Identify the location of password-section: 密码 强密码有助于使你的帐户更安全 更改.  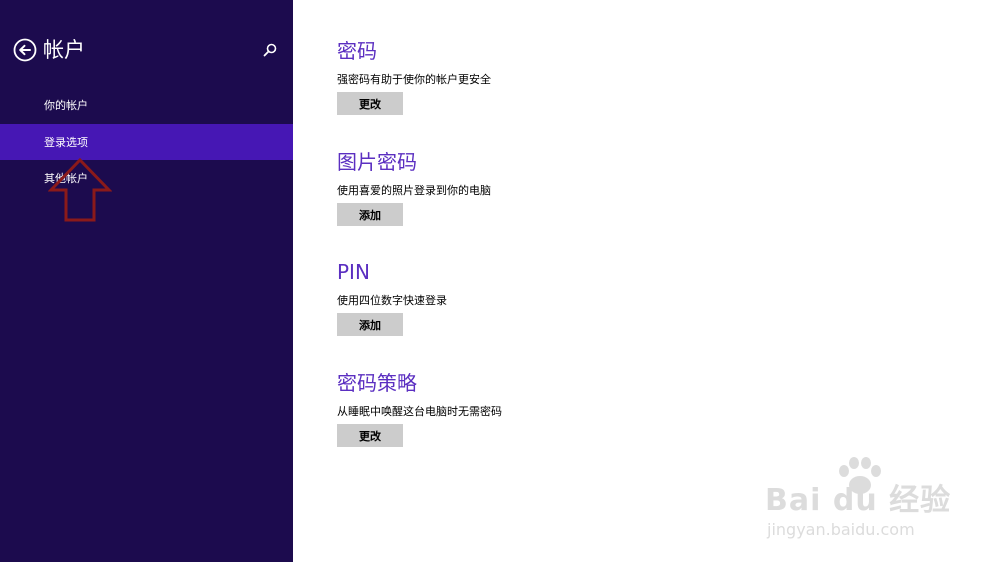
(537, 77).